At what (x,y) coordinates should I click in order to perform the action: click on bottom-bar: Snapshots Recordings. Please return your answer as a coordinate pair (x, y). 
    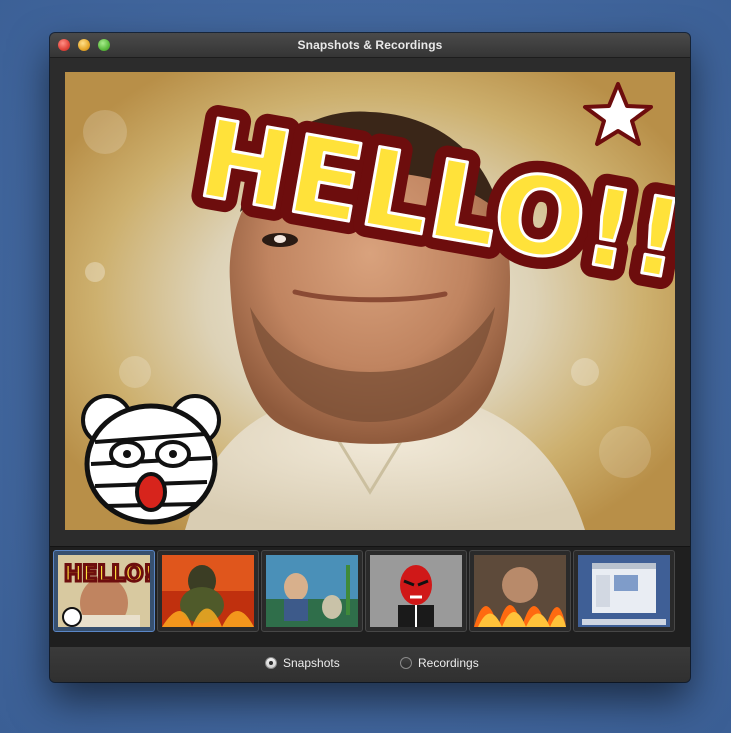
    Looking at the image, I should click on (370, 664).